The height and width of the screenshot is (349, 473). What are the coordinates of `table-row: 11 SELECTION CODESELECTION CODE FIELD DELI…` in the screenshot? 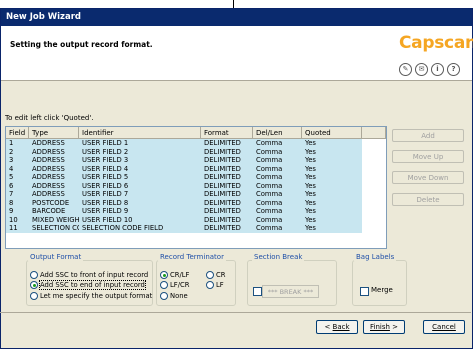 It's located at (196, 228).